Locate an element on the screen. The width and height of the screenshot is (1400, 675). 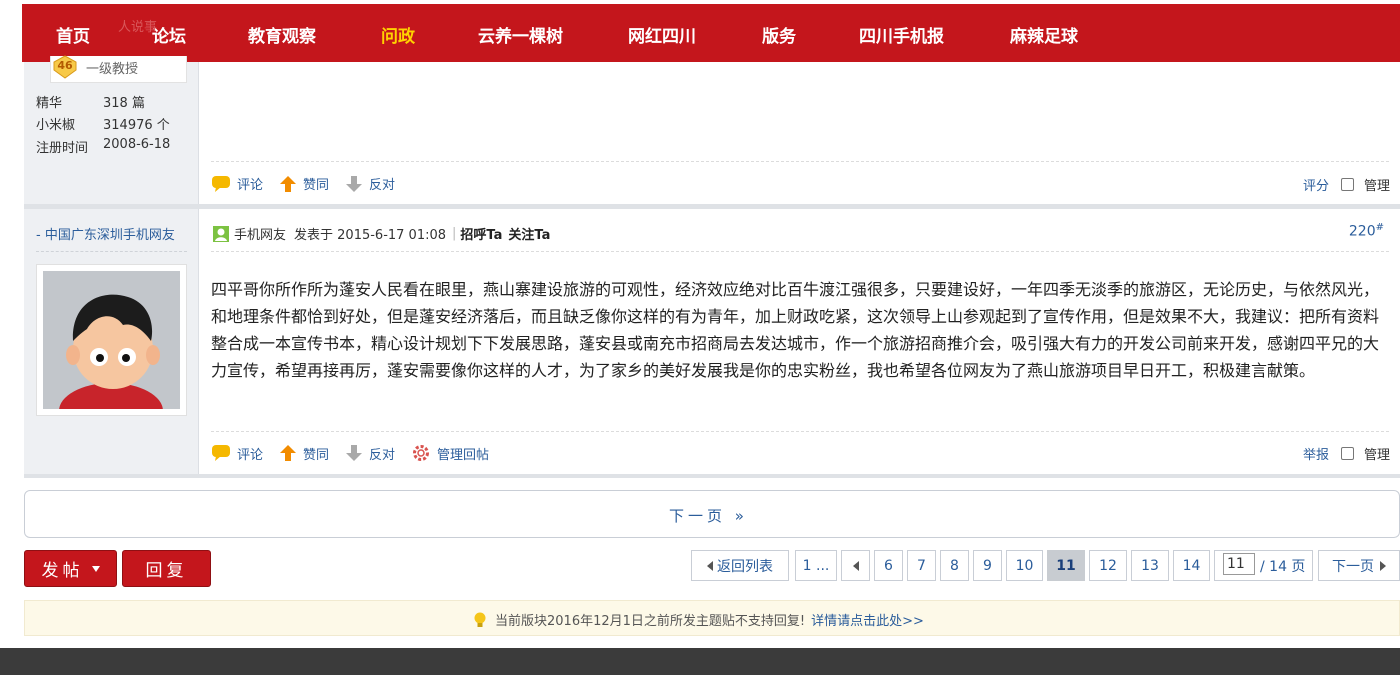
next-page-button: 下一页 is located at coordinates (1359, 565).